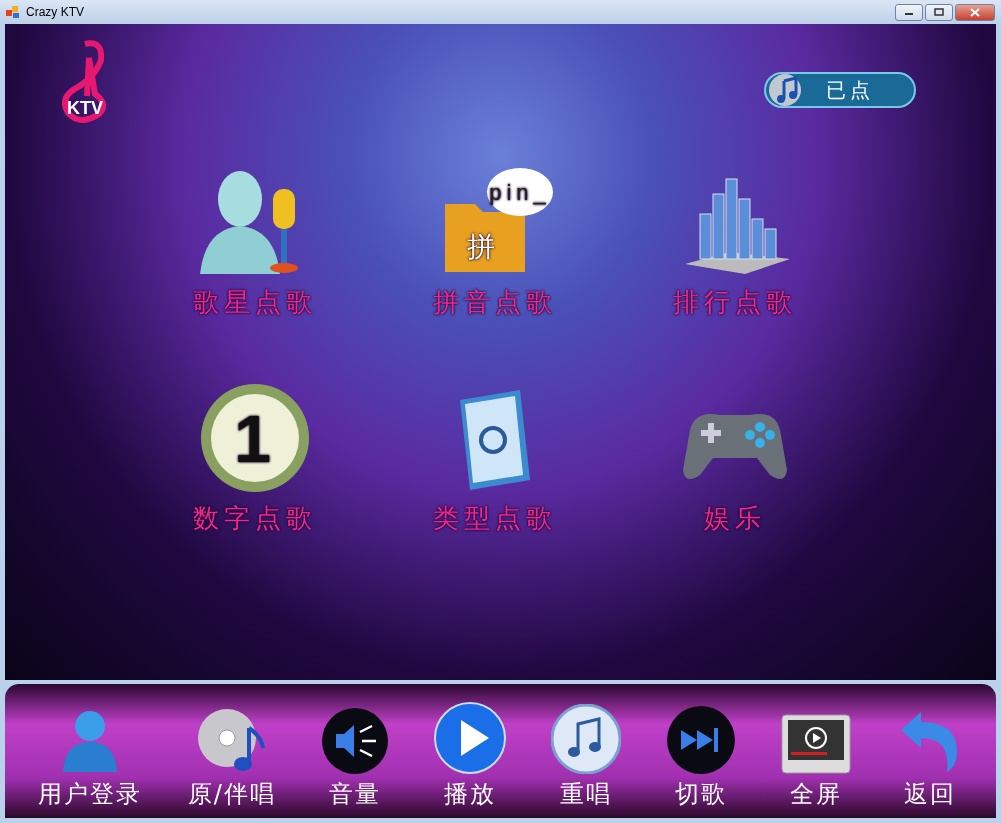 The image size is (1001, 823). I want to click on toolbar-button: 切歌, so click(701, 758).